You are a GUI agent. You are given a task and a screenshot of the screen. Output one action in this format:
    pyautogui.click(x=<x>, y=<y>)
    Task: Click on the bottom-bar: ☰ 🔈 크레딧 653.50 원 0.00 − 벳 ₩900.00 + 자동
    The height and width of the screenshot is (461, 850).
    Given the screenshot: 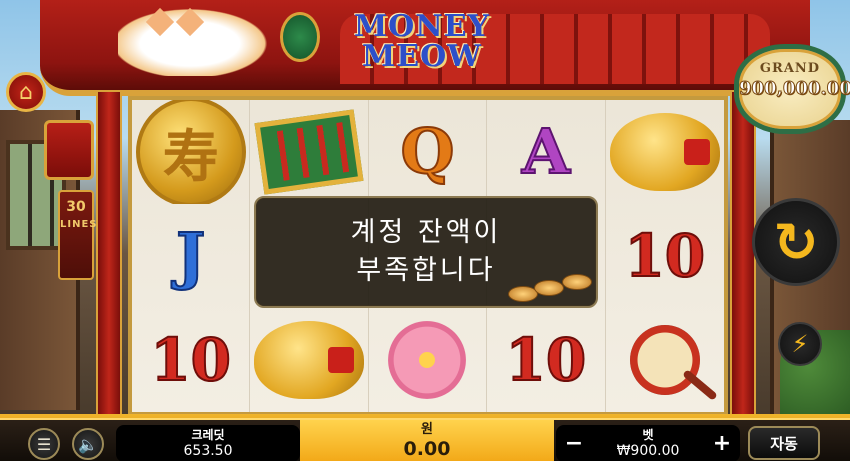 What is the action you would take?
    pyautogui.click(x=425, y=437)
    